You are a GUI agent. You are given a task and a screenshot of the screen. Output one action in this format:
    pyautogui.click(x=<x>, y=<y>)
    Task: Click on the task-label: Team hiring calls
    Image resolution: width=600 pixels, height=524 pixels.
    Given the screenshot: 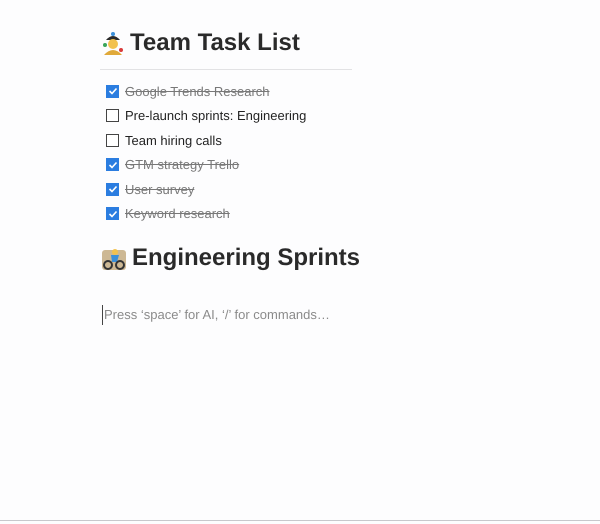 What is the action you would take?
    pyautogui.click(x=173, y=141)
    